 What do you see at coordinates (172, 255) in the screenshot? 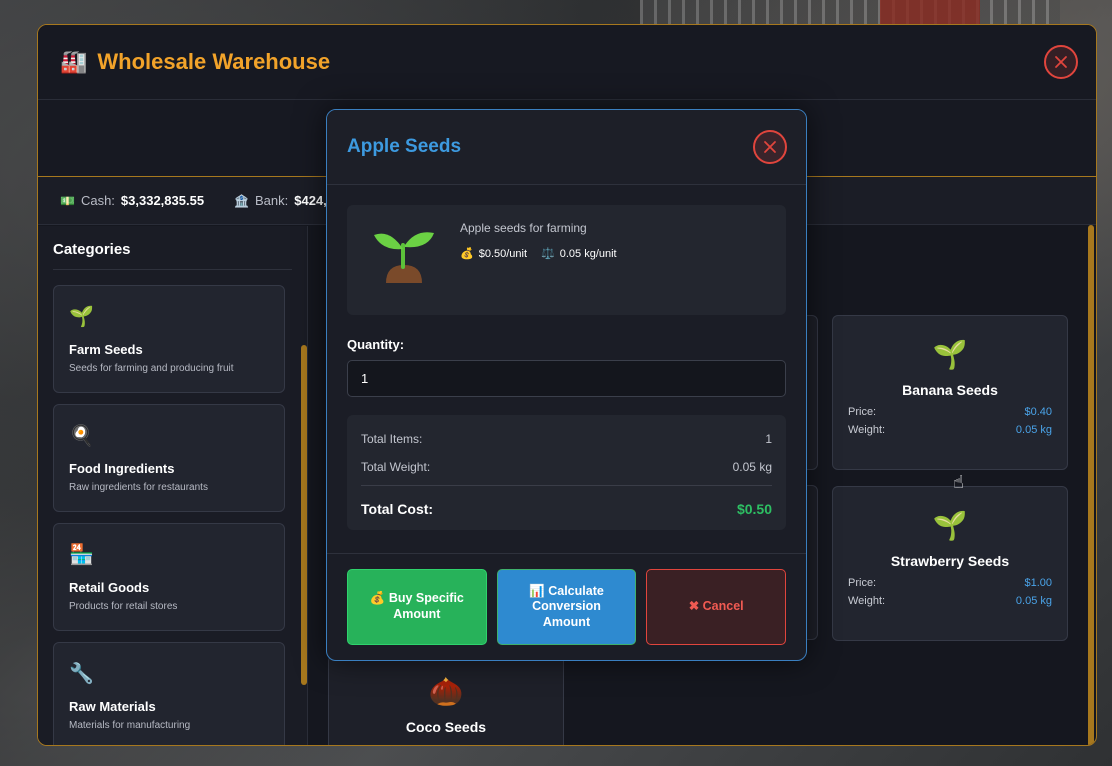
I see `sidebar-title: Categories` at bounding box center [172, 255].